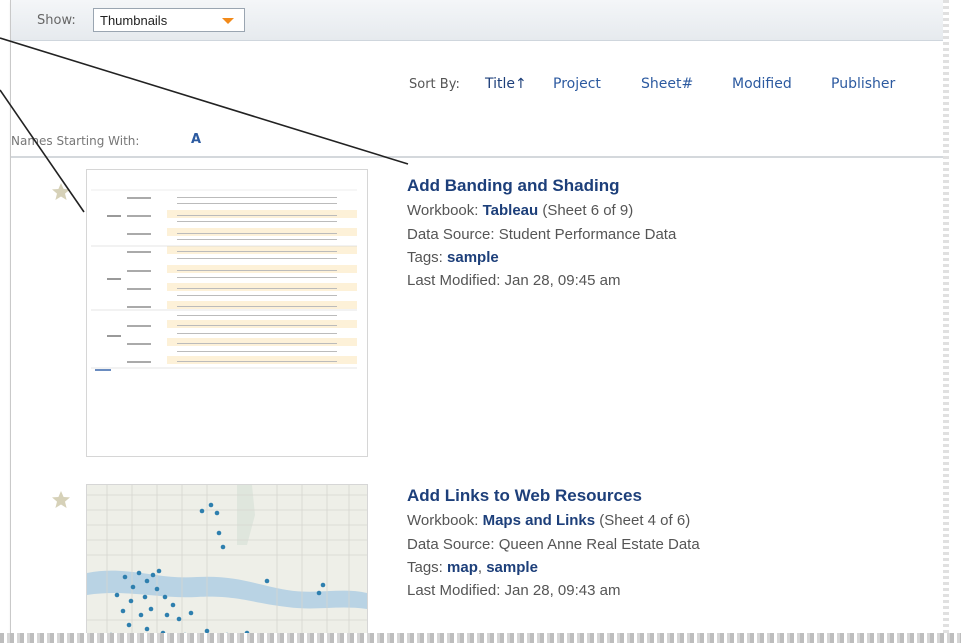  I want to click on names-letter-a: A, so click(196, 139).